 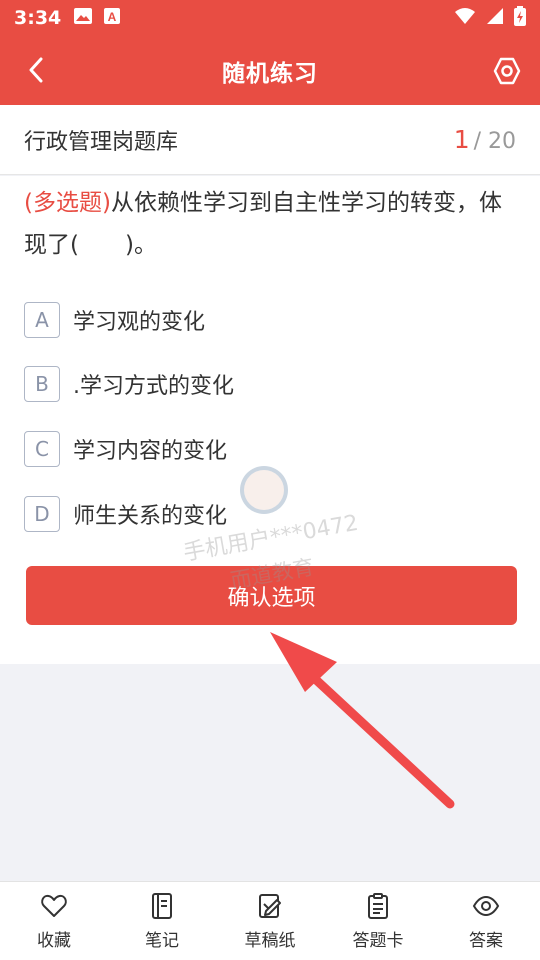 What do you see at coordinates (362, 720) in the screenshot?
I see `annotation-arrow-icon` at bounding box center [362, 720].